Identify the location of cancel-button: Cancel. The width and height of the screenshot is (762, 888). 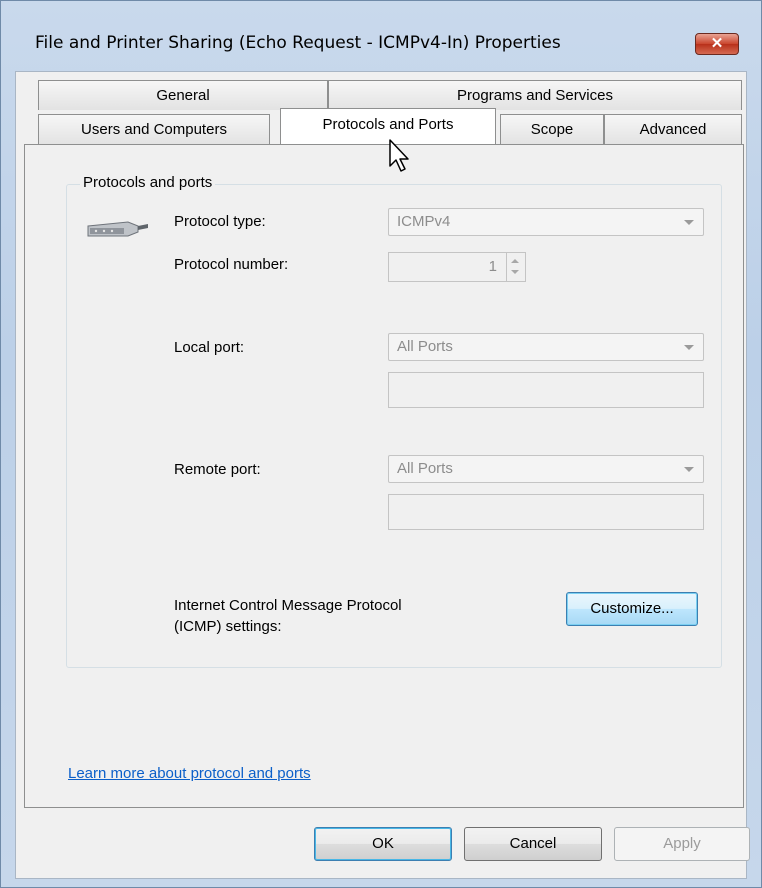
(533, 844).